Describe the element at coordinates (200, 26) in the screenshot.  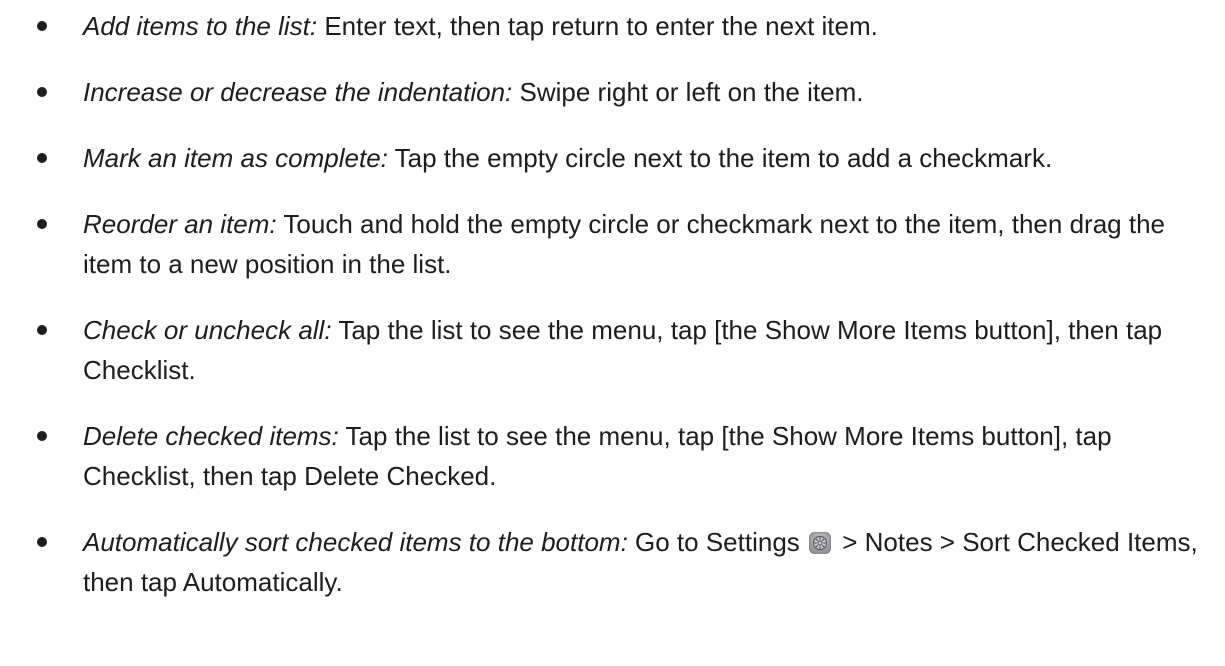
I see `item-term: Add items to the list:` at that location.